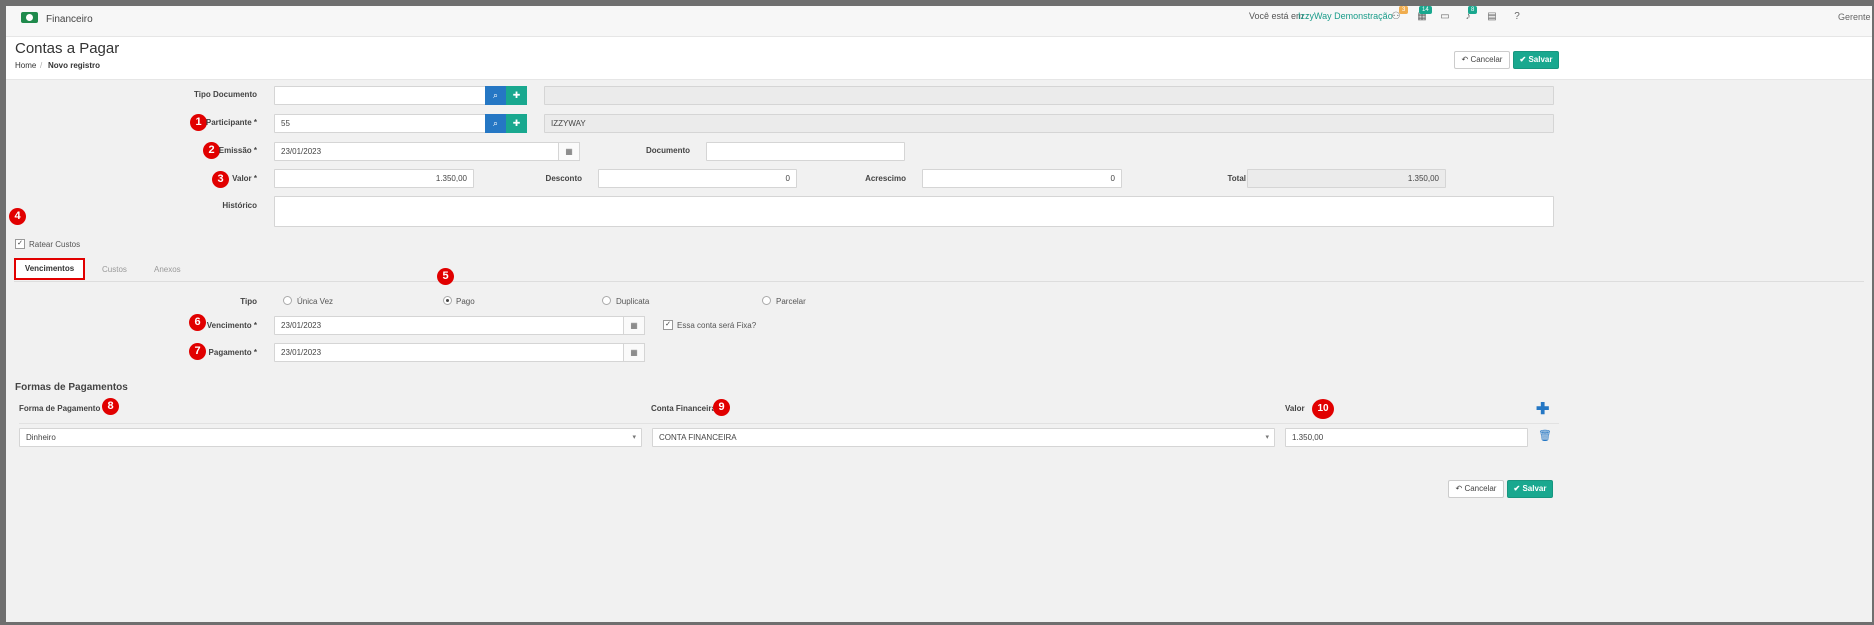  What do you see at coordinates (25, 65) in the screenshot?
I see `breadcrumb-home: Home` at bounding box center [25, 65].